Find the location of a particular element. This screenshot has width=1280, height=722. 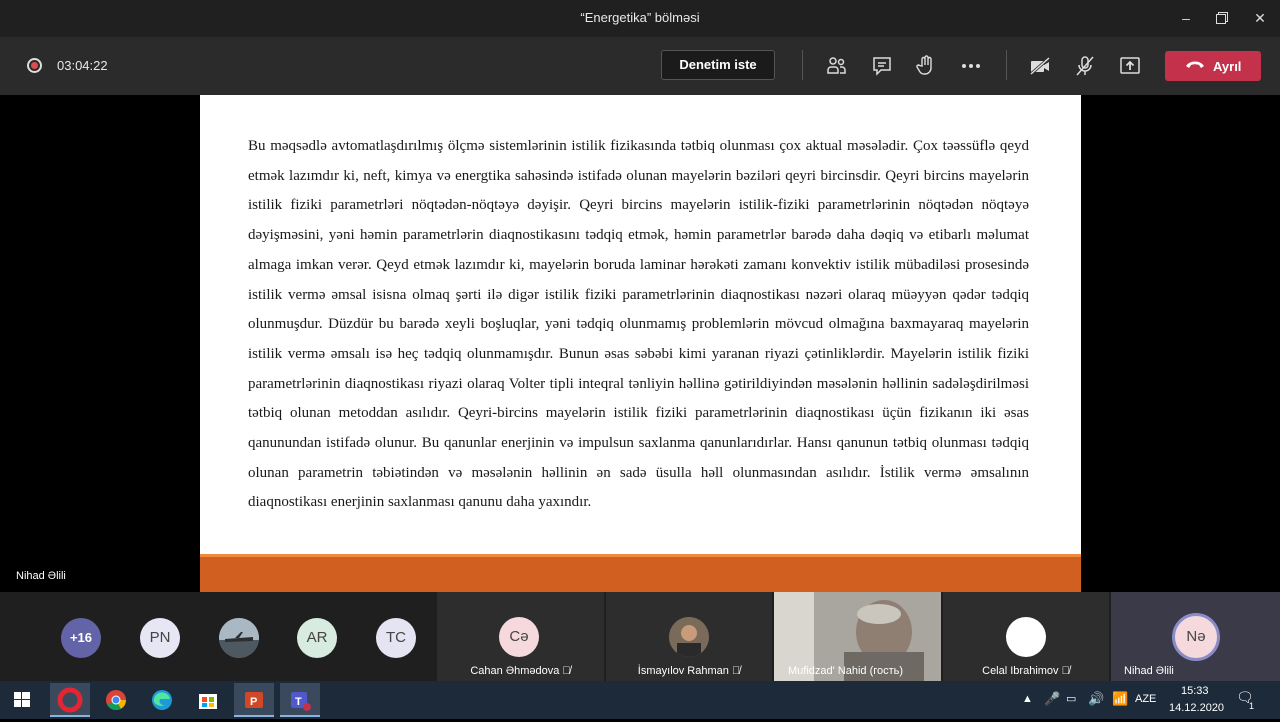

participant-video-tile: Mufidzad' Nahid (гость) is located at coordinates (857, 636).